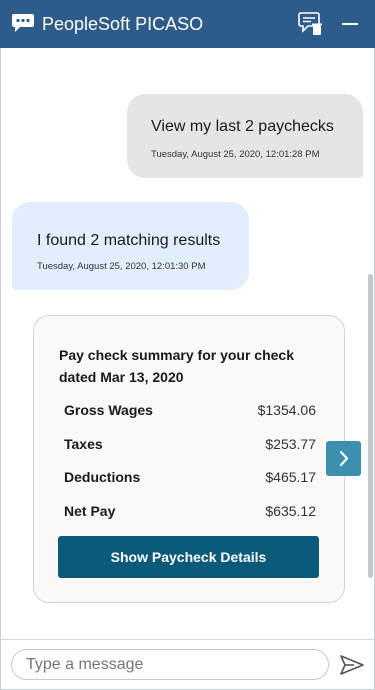 Image resolution: width=375 pixels, height=690 pixels. What do you see at coordinates (188, 557) in the screenshot?
I see `show-paycheck-details-button: Show Paycheck Details` at bounding box center [188, 557].